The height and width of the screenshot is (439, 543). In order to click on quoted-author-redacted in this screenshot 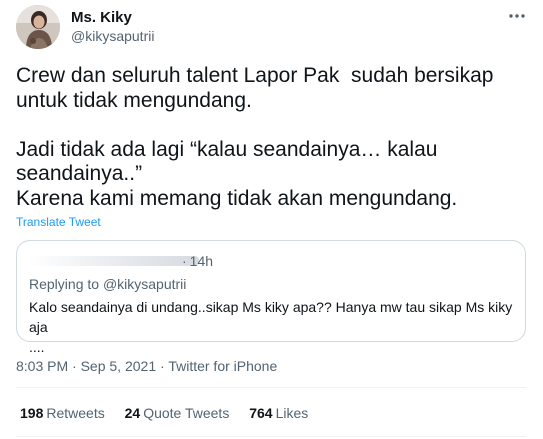, I will do `click(114, 261)`.